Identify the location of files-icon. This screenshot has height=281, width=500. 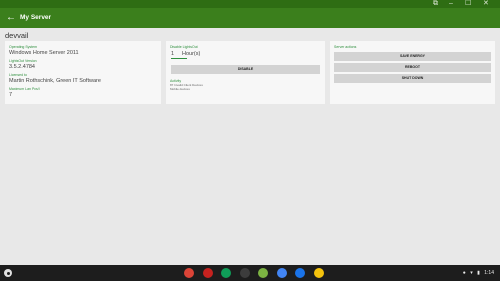
(300, 273).